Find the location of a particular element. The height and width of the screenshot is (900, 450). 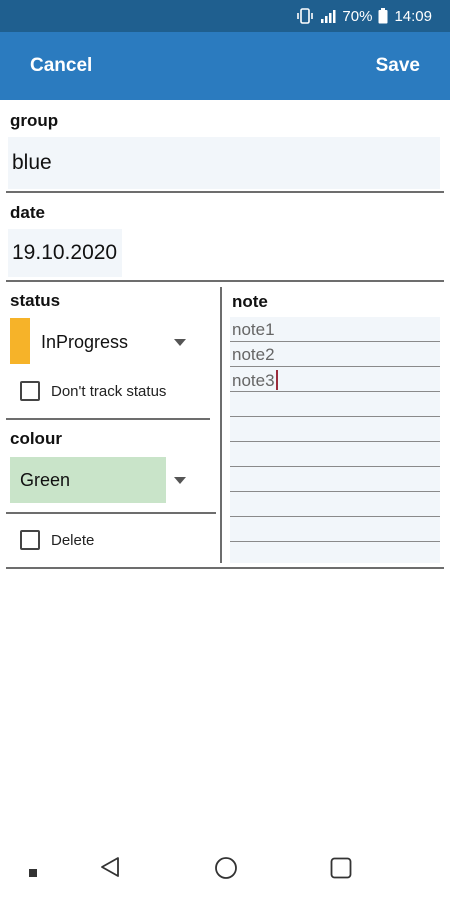

status-spinner: InProgress is located at coordinates (84, 342).